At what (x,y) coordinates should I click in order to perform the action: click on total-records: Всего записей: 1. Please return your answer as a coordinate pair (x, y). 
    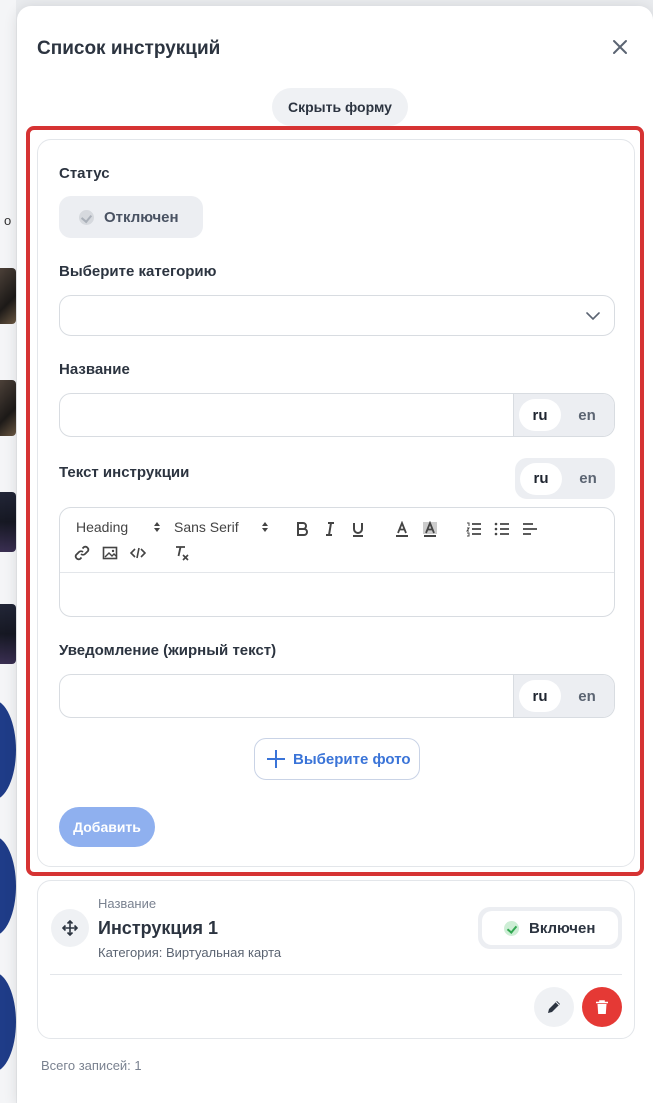
    Looking at the image, I should click on (91, 1065).